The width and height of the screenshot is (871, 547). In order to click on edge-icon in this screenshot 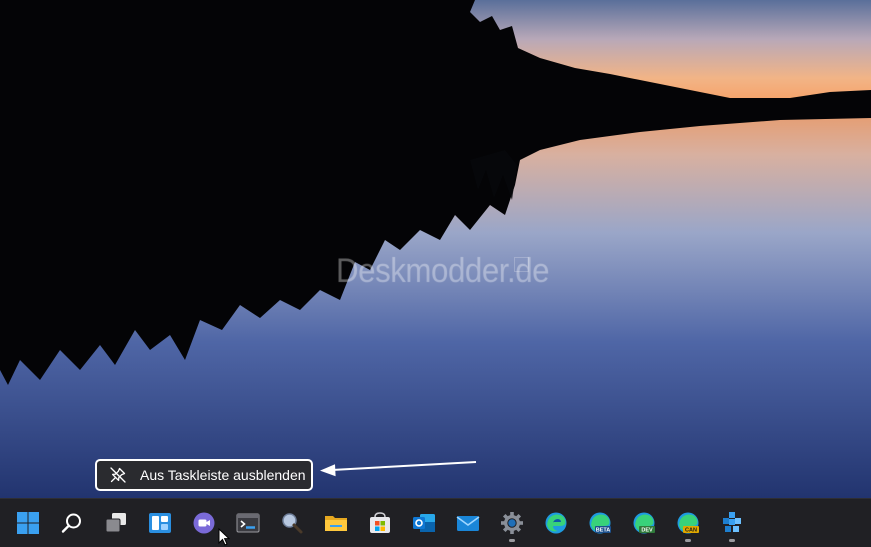, I will do `click(556, 523)`.